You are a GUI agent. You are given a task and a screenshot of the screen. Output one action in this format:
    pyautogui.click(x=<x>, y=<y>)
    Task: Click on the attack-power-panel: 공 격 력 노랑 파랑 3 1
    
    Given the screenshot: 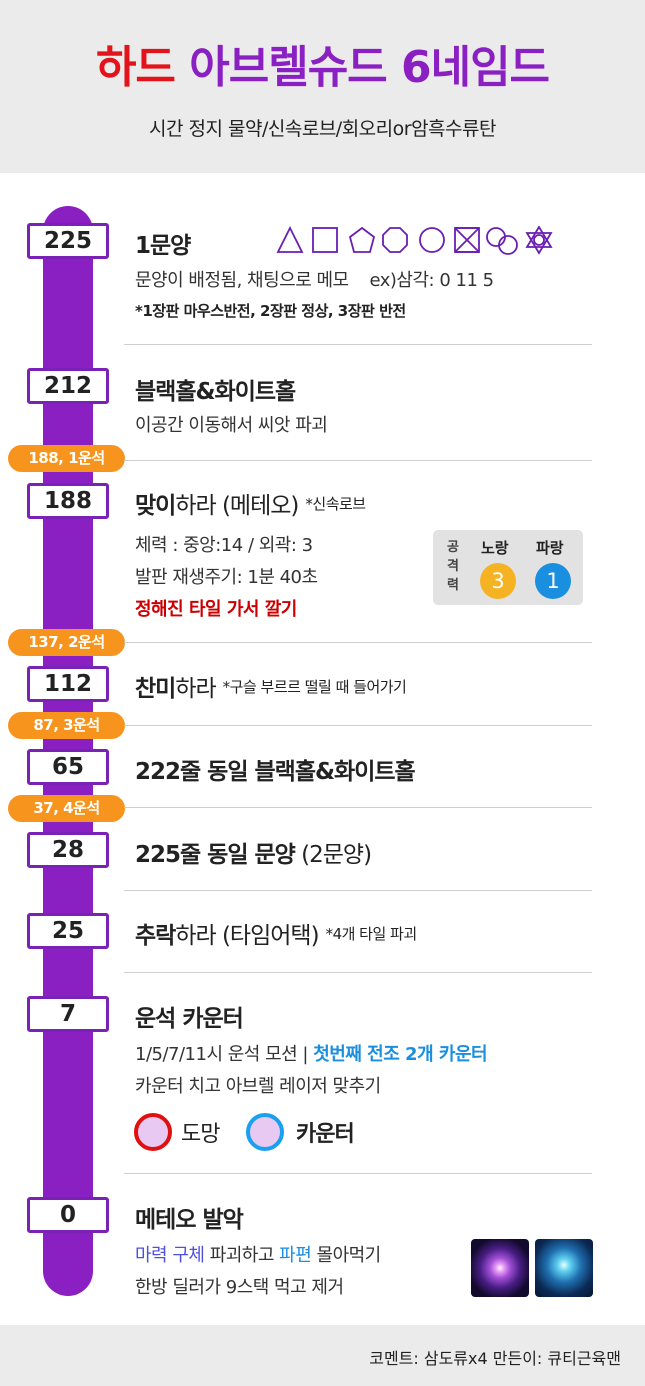 What is the action you would take?
    pyautogui.click(x=508, y=567)
    